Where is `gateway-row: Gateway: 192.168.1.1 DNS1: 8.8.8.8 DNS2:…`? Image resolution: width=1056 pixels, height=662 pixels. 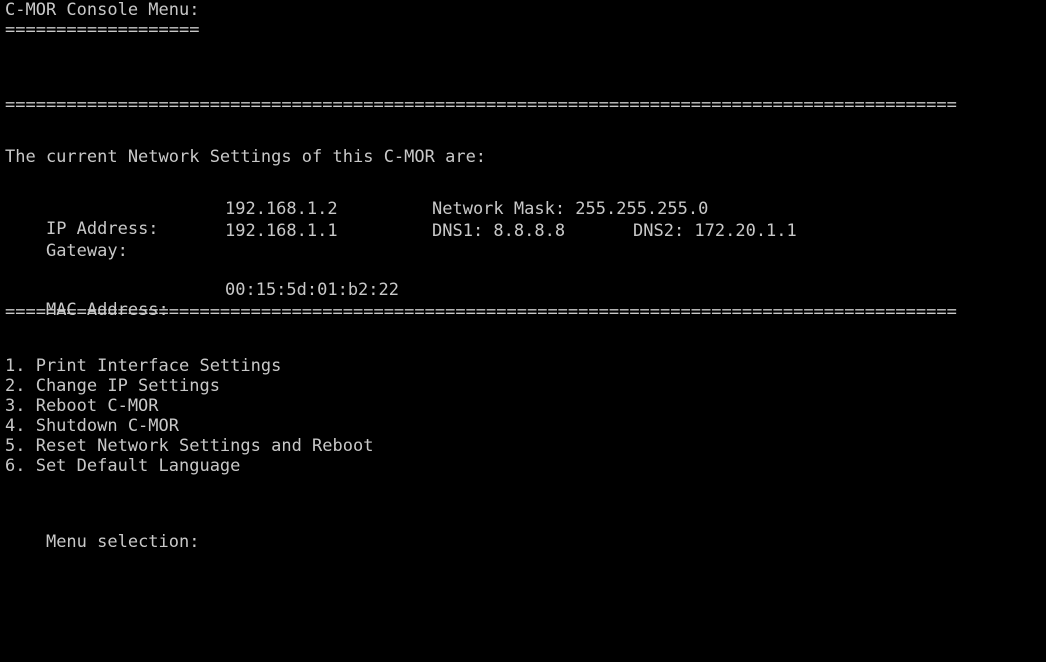 gateway-row: Gateway: 192.168.1.1 DNS1: 8.8.8.8 DNS2:… is located at coordinates (505, 241).